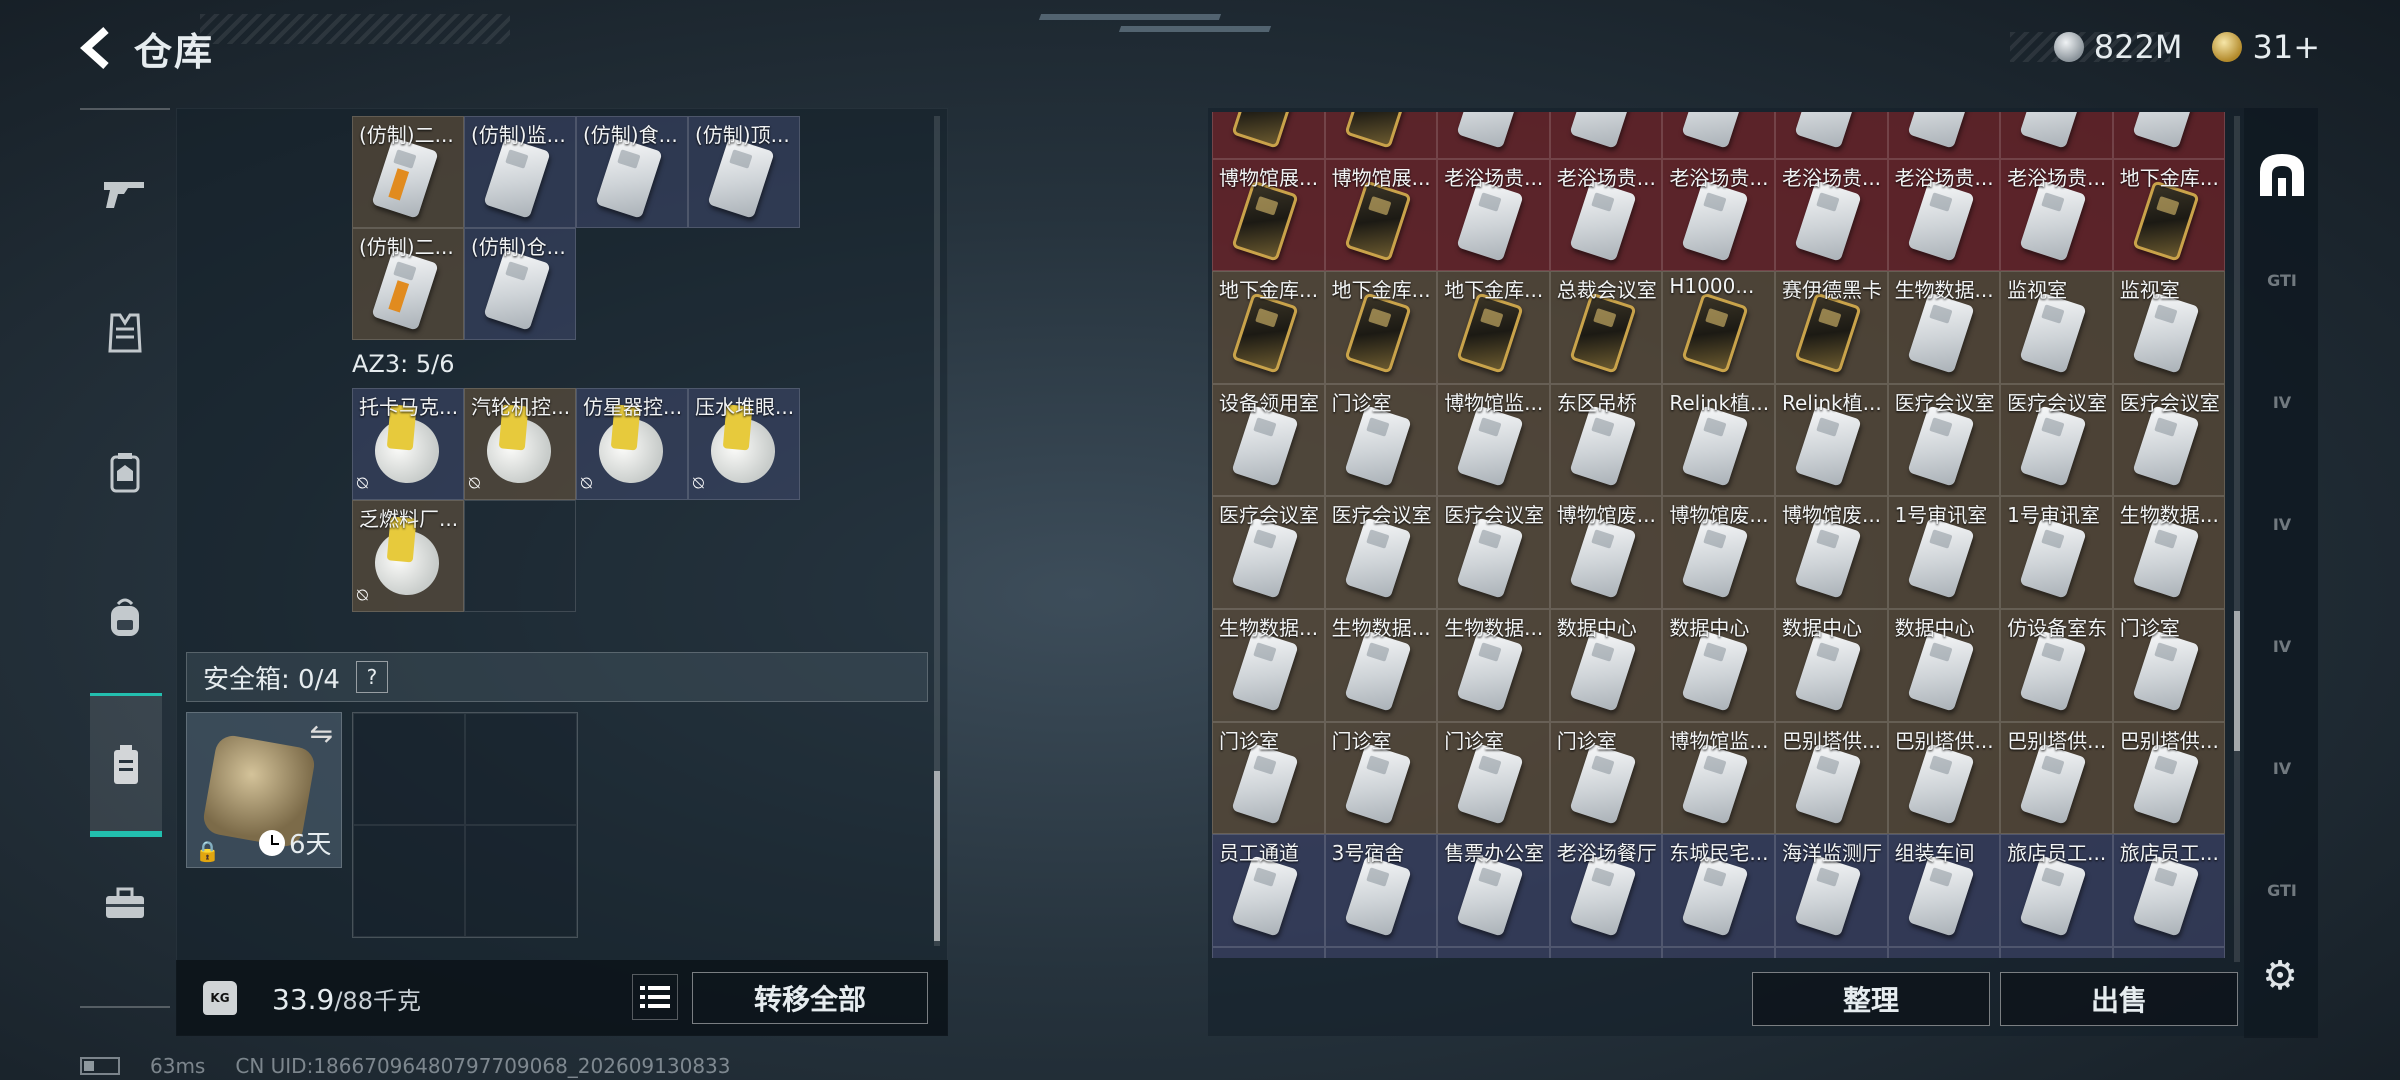 The image size is (2400, 1080). What do you see at coordinates (321, 733) in the screenshot?
I see `swap-icon: ⇋` at bounding box center [321, 733].